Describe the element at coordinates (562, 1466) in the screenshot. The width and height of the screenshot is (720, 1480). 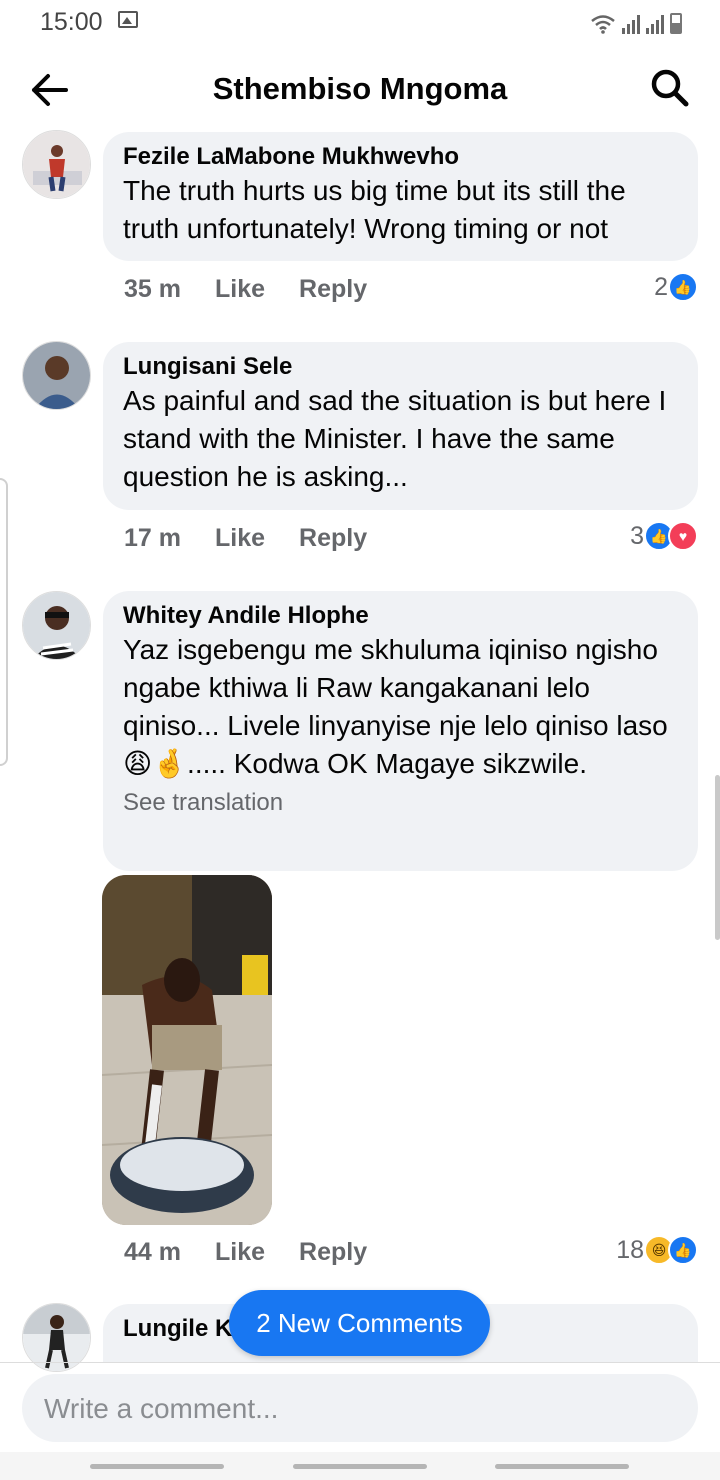
I see `nav-back-button` at that location.